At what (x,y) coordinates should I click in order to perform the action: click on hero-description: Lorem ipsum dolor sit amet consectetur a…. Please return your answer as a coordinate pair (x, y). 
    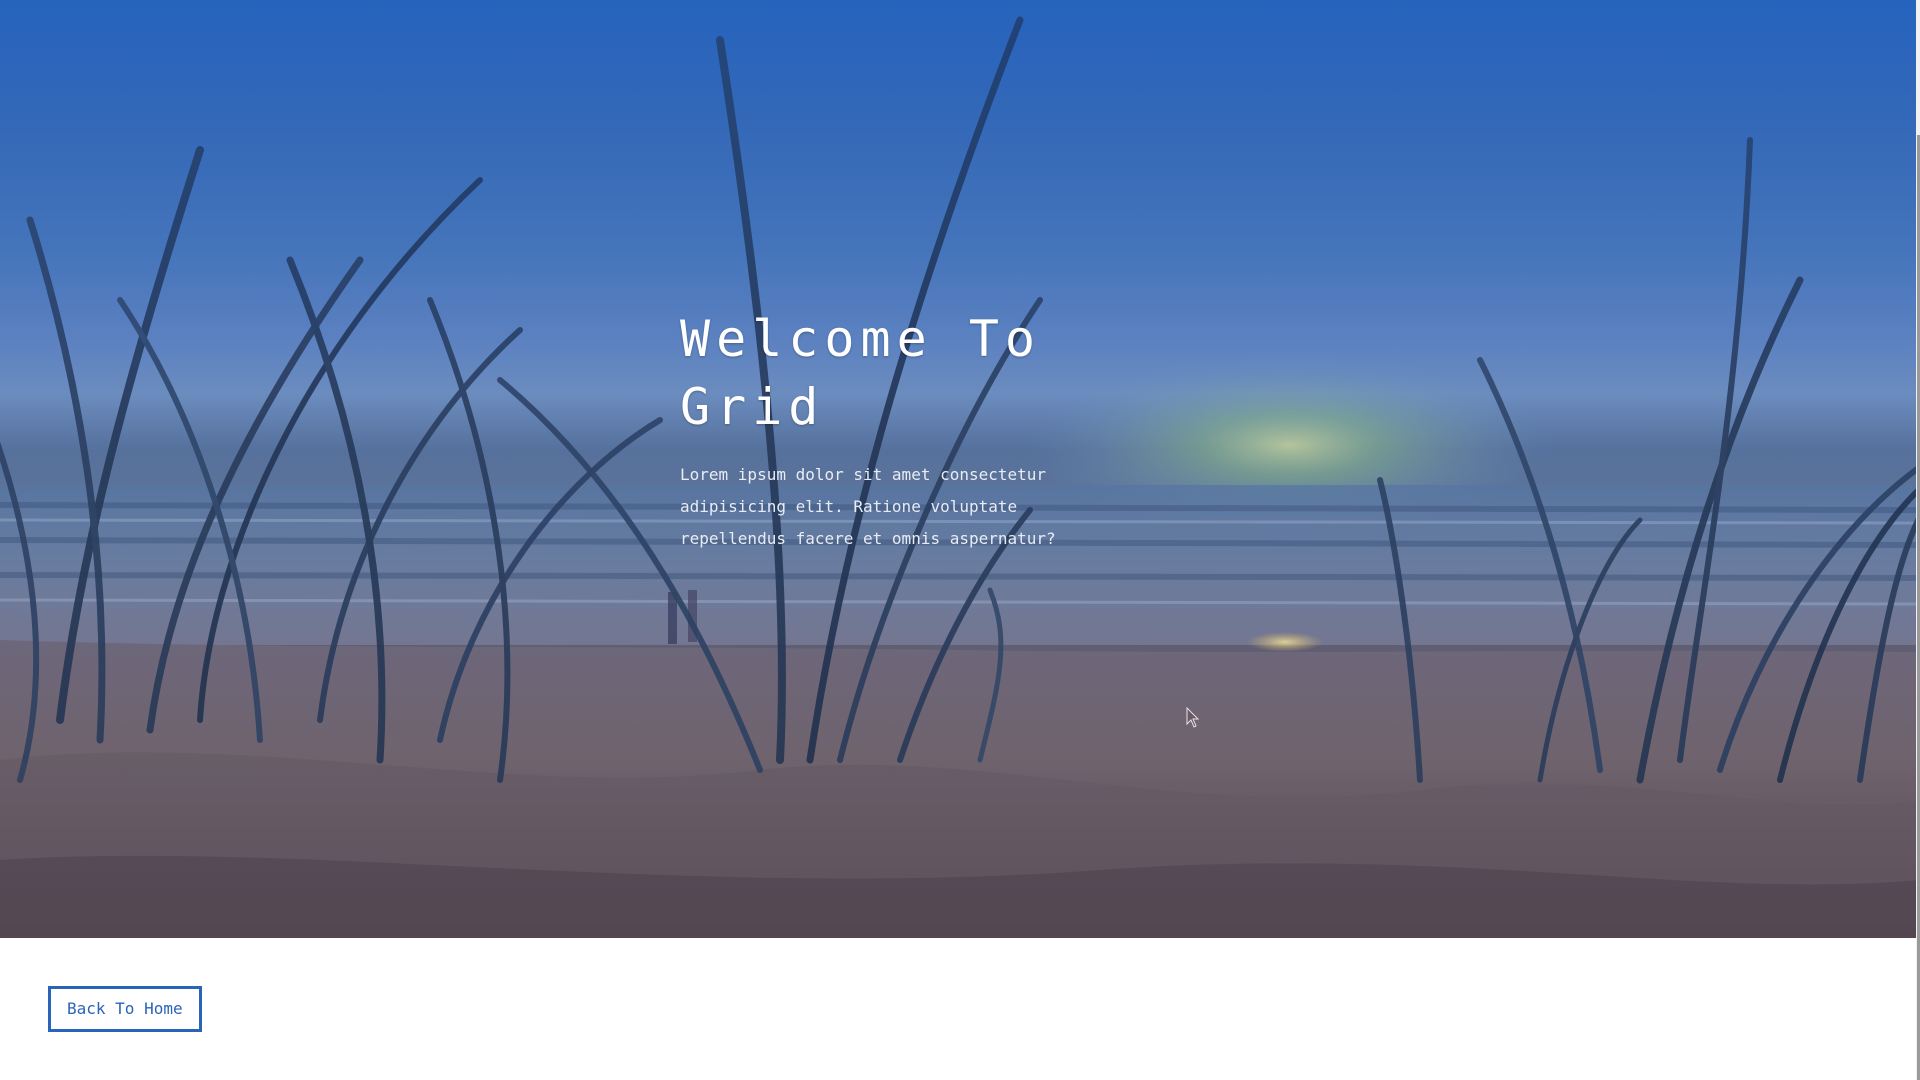
    Looking at the image, I should click on (868, 506).